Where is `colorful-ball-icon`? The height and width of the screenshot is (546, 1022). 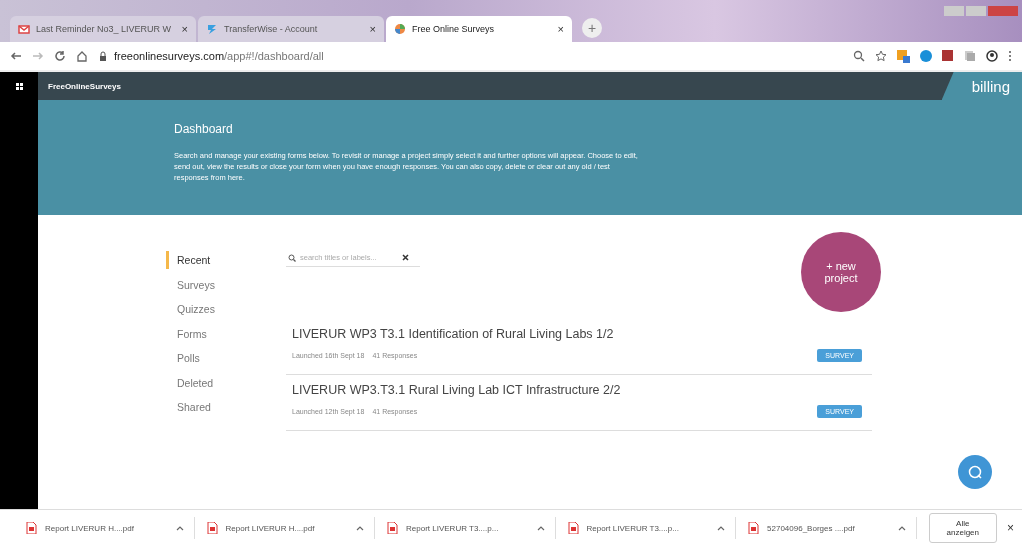
colorful-ball-icon is located at coordinates (400, 29).